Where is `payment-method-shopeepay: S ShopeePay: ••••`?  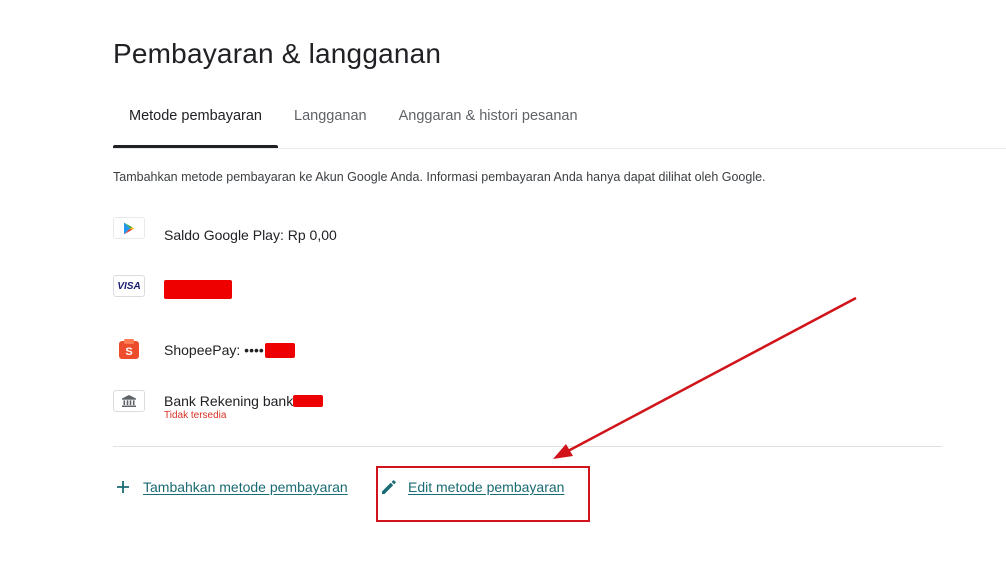
payment-method-shopeepay: S ShopeePay: •••• is located at coordinates (204, 349).